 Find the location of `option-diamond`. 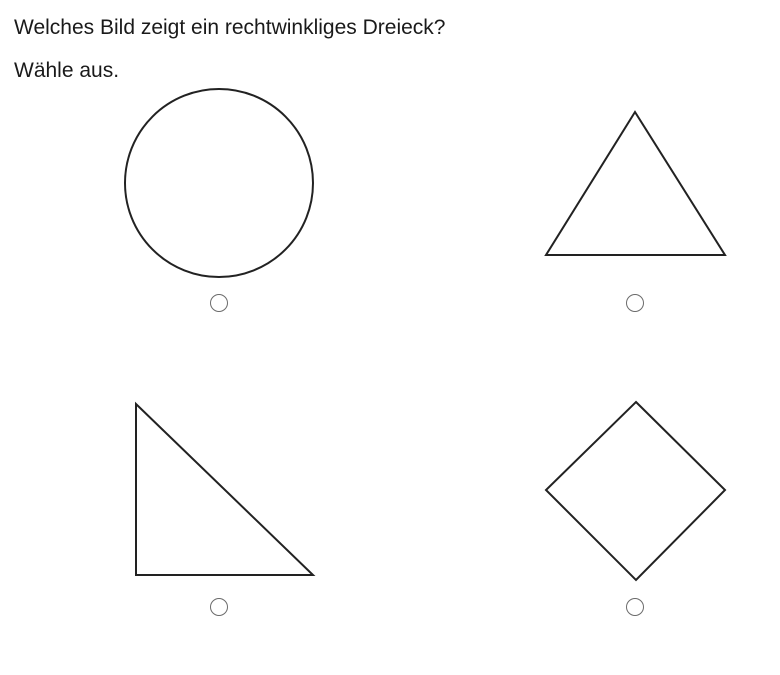

option-diamond is located at coordinates (635, 509).